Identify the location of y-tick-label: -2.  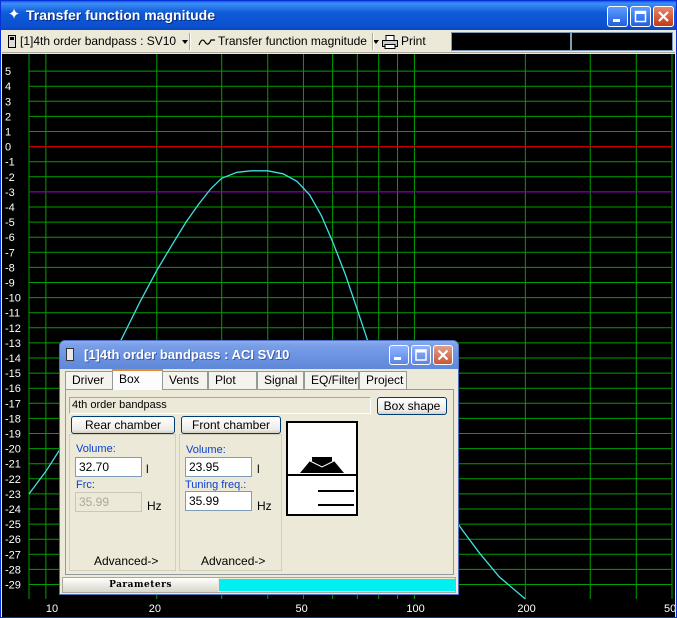
(10, 178).